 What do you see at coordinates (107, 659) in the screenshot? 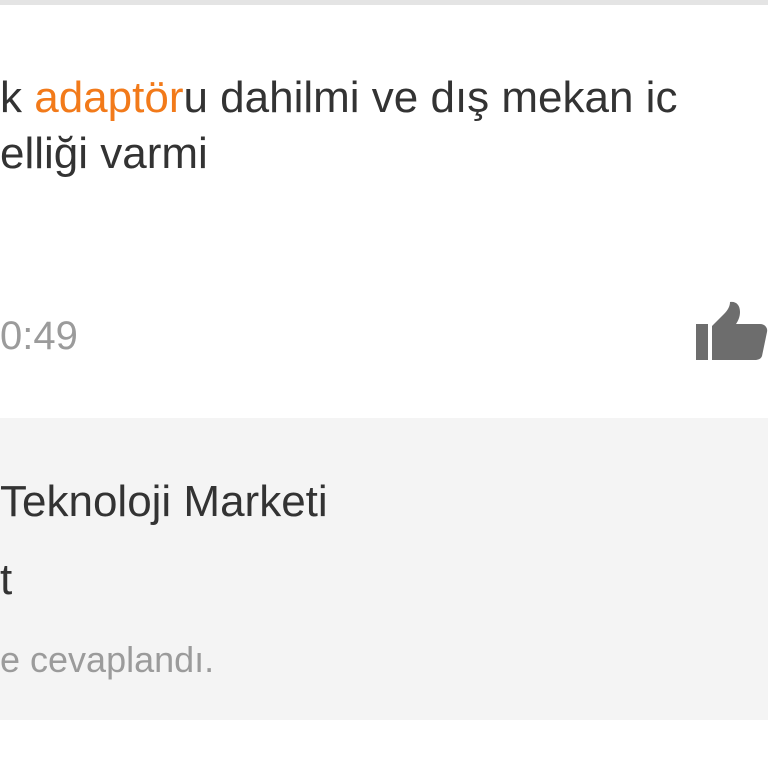
I see `answered-info: e cevaplandı.` at bounding box center [107, 659].